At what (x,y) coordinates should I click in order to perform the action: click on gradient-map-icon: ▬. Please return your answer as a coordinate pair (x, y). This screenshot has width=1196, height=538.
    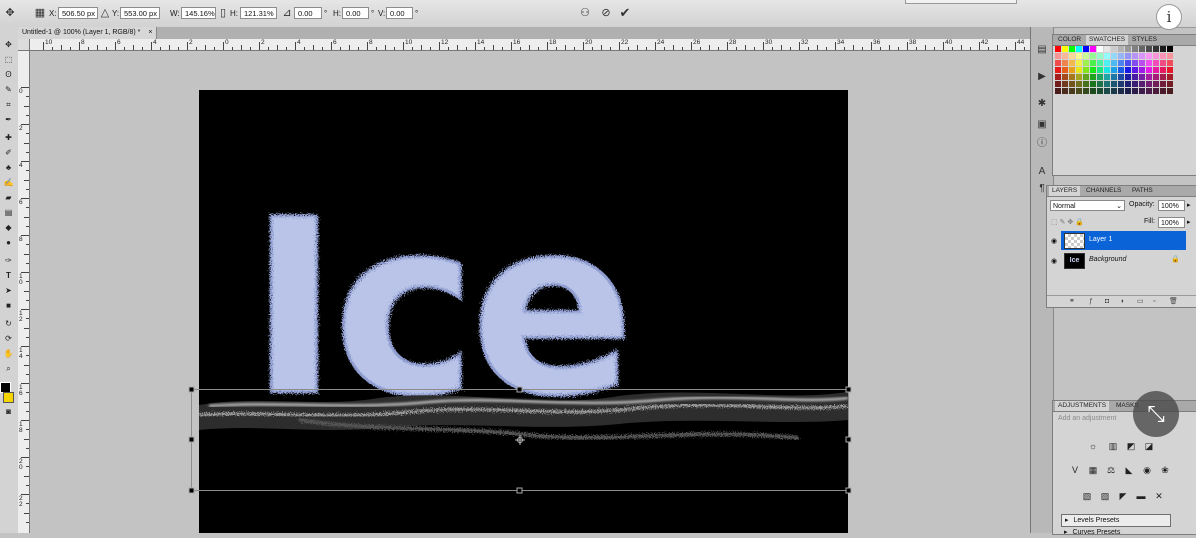
    Looking at the image, I should click on (1141, 496).